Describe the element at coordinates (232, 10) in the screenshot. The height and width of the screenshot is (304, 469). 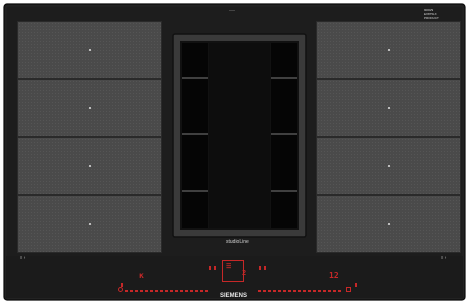
I see `top-model-label: ——` at that location.